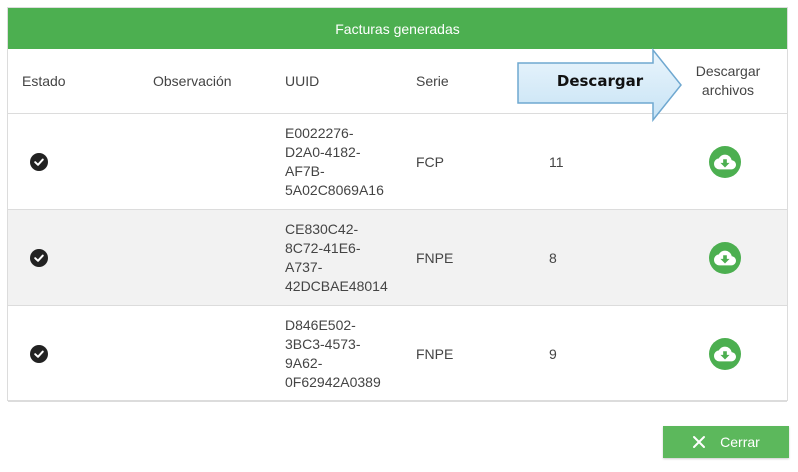 The height and width of the screenshot is (472, 798). Describe the element at coordinates (600, 81) in the screenshot. I see `descargar-callout-label: Descargar` at that location.